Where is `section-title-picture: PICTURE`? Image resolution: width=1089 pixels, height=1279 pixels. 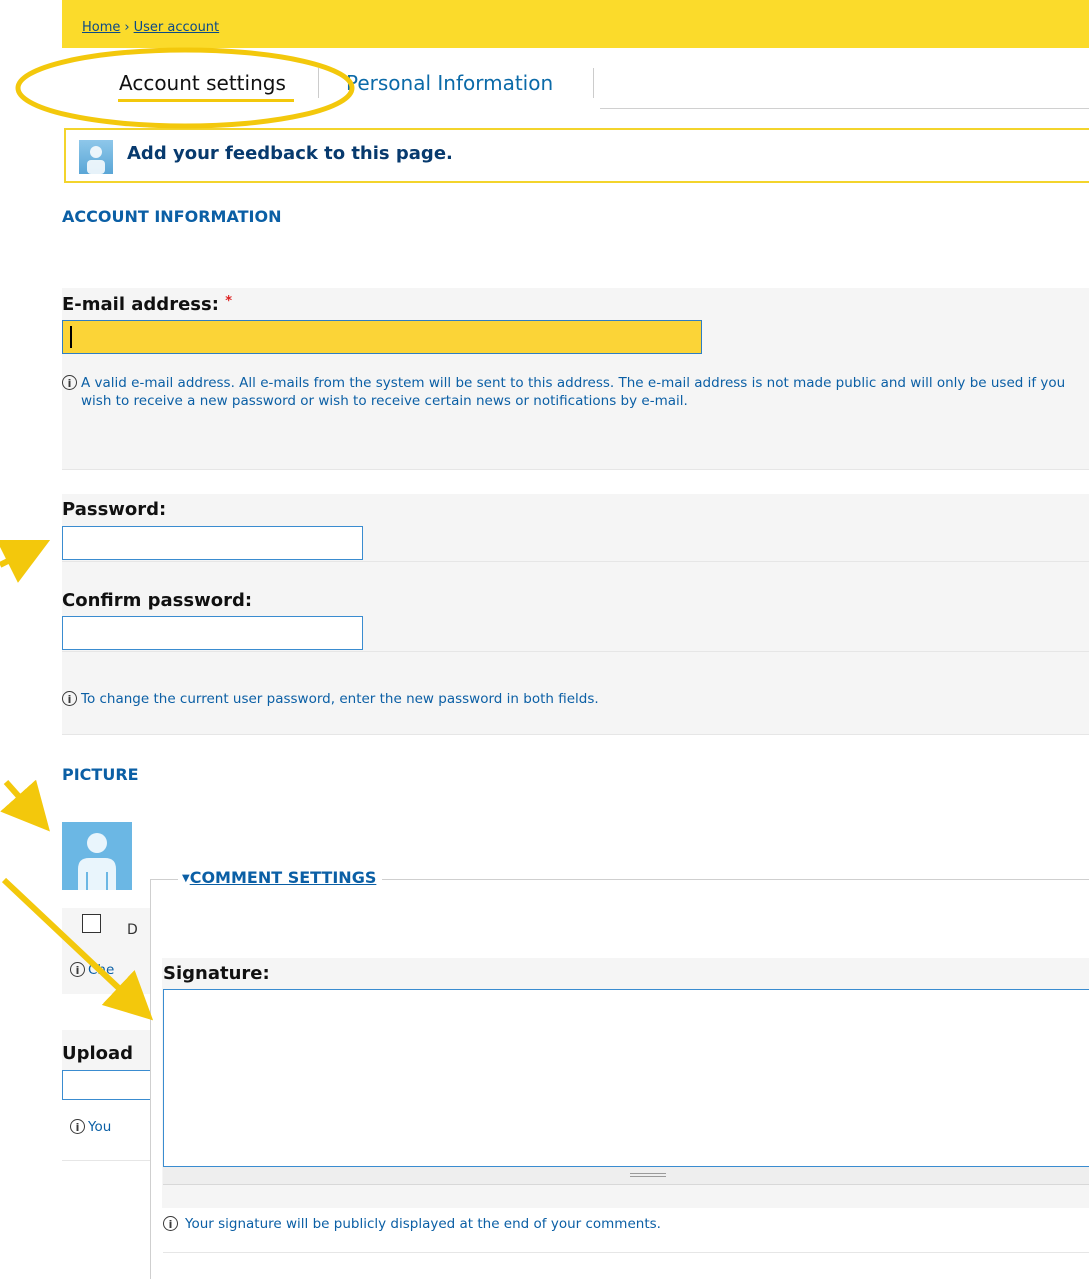 section-title-picture: PICTURE is located at coordinates (100, 774).